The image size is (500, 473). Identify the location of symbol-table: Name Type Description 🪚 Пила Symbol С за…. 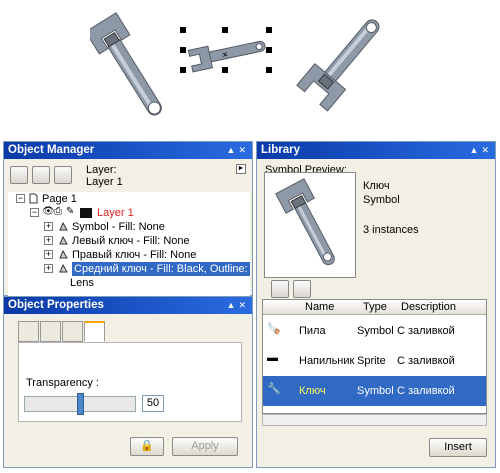
(374, 356).